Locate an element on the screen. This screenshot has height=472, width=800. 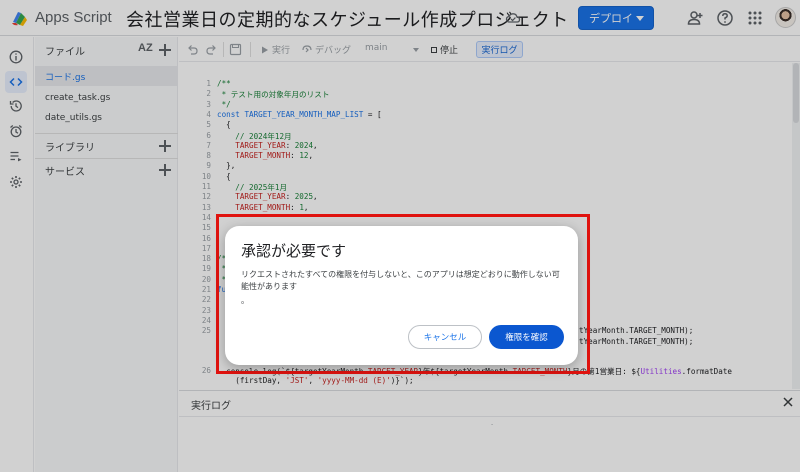
dialog-message-tail: 。 is located at coordinates (245, 300).